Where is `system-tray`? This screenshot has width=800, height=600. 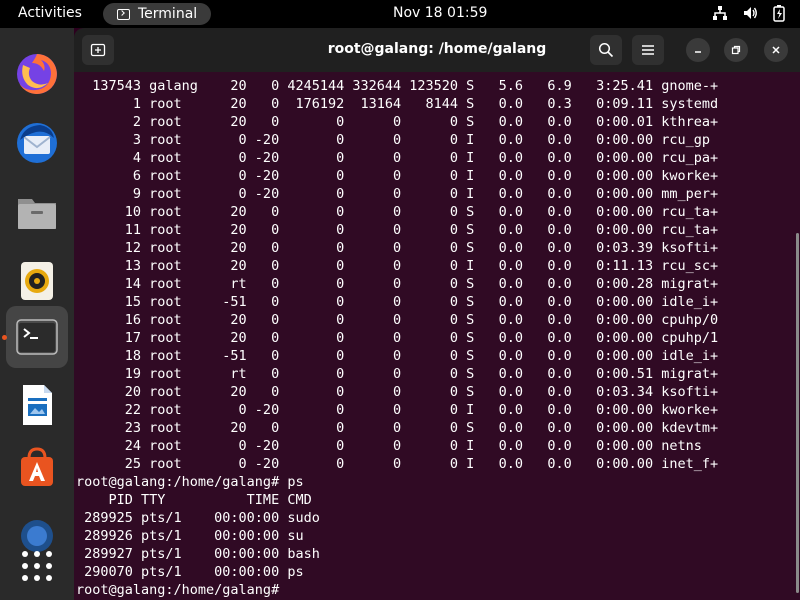
system-tray is located at coordinates (749, 13).